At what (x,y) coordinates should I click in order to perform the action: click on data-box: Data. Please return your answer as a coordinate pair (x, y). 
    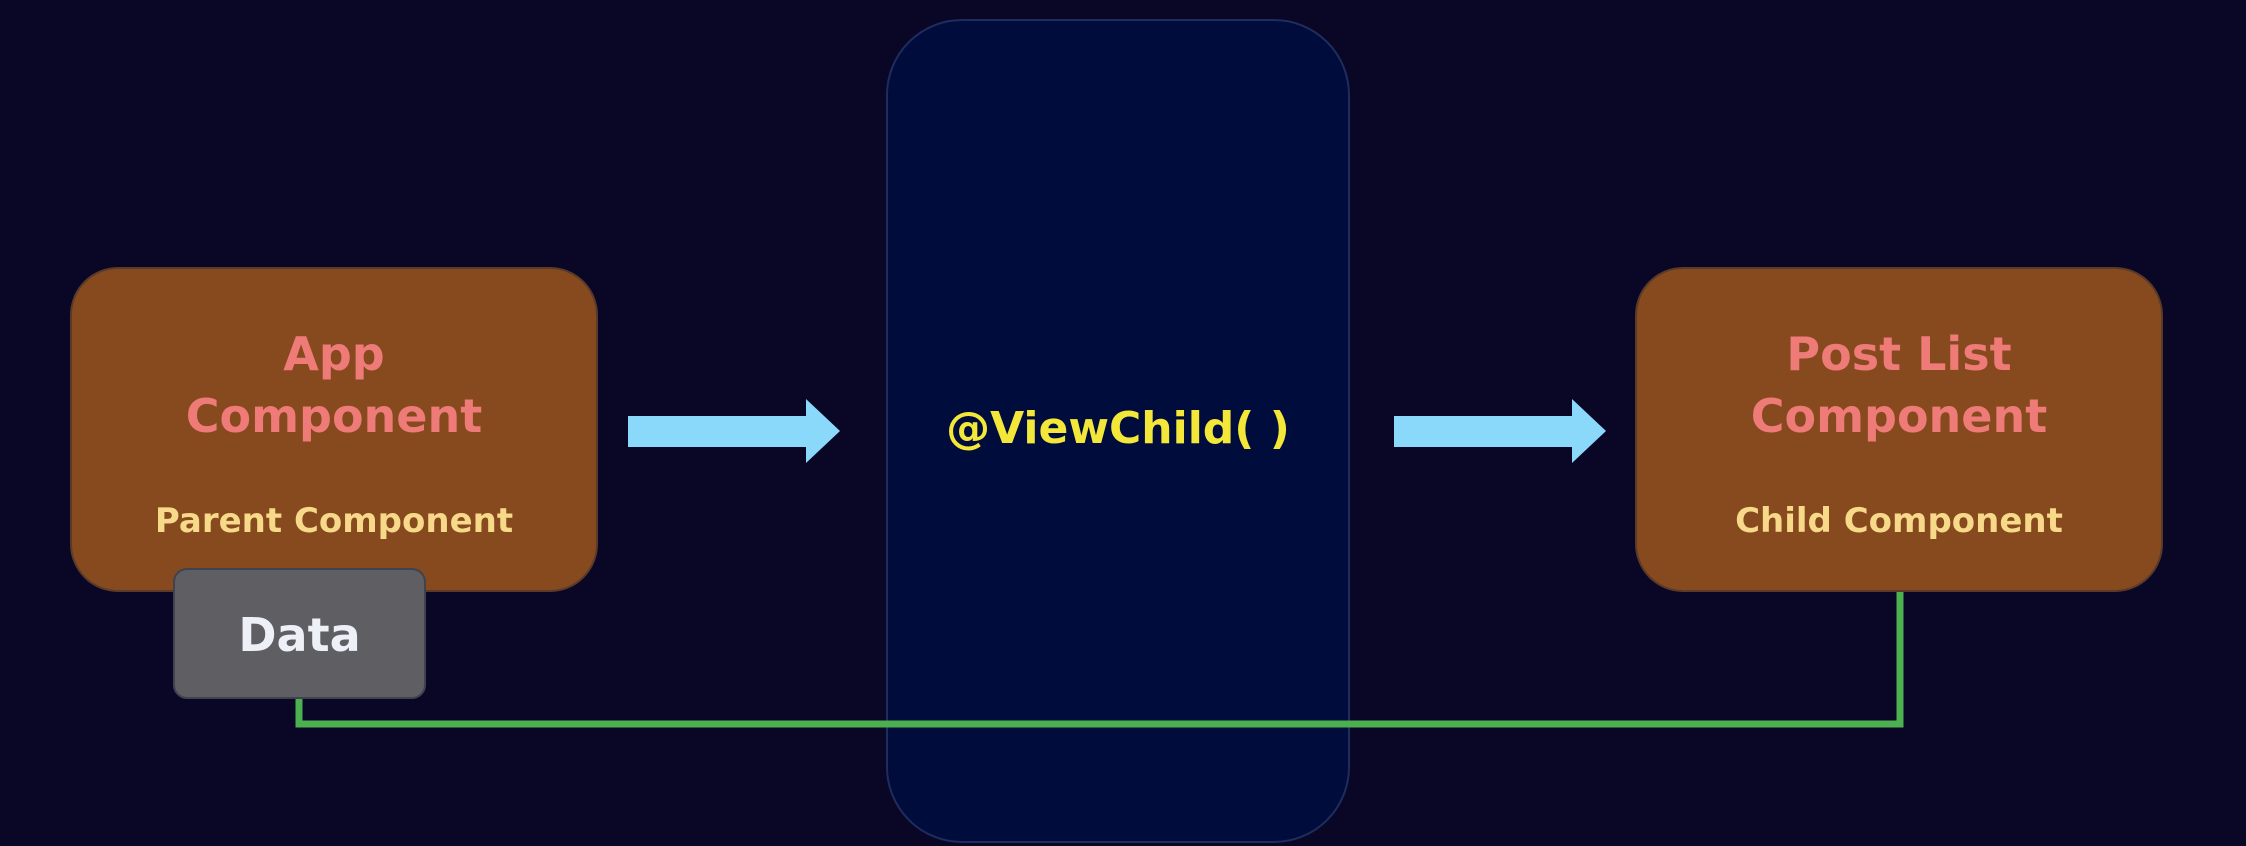
    Looking at the image, I should click on (299, 633).